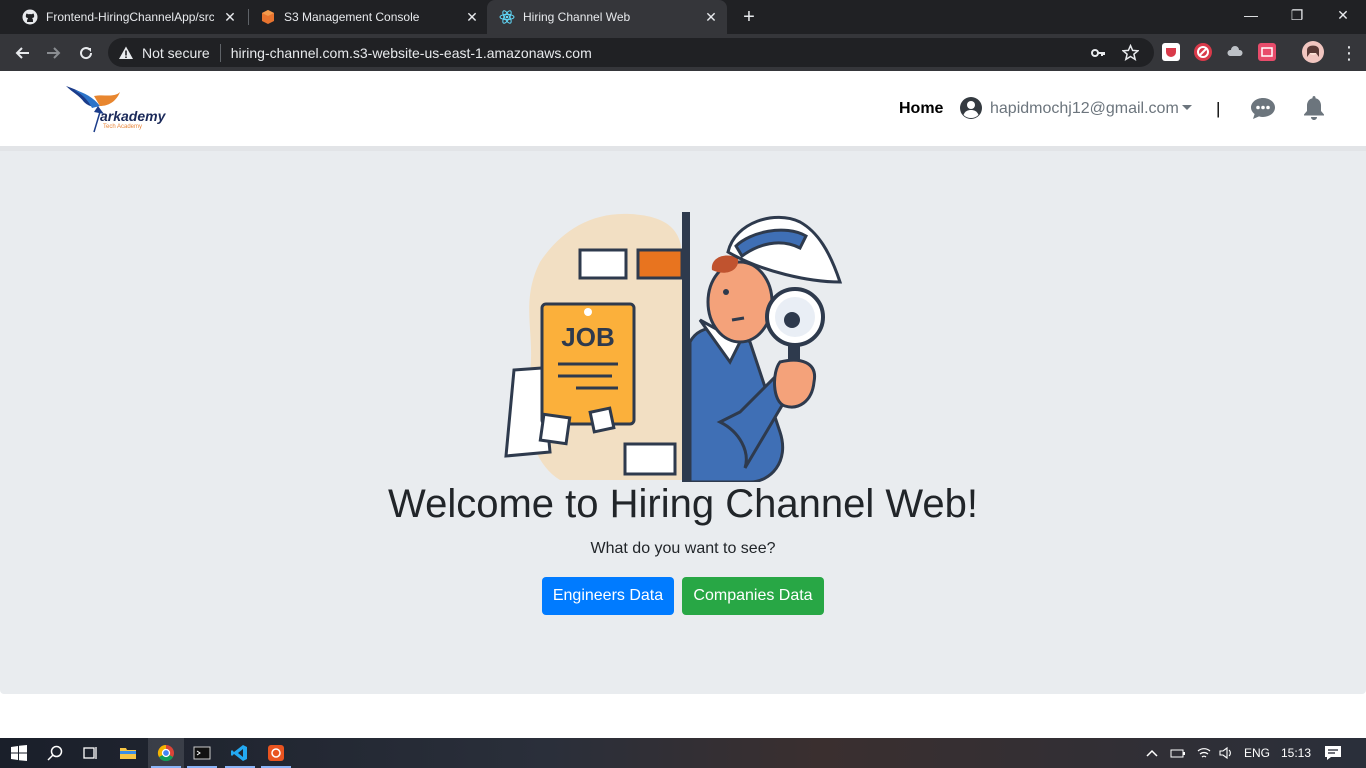 This screenshot has height=768, width=1366. What do you see at coordinates (1187, 107) in the screenshot?
I see `chevron-down-icon` at bounding box center [1187, 107].